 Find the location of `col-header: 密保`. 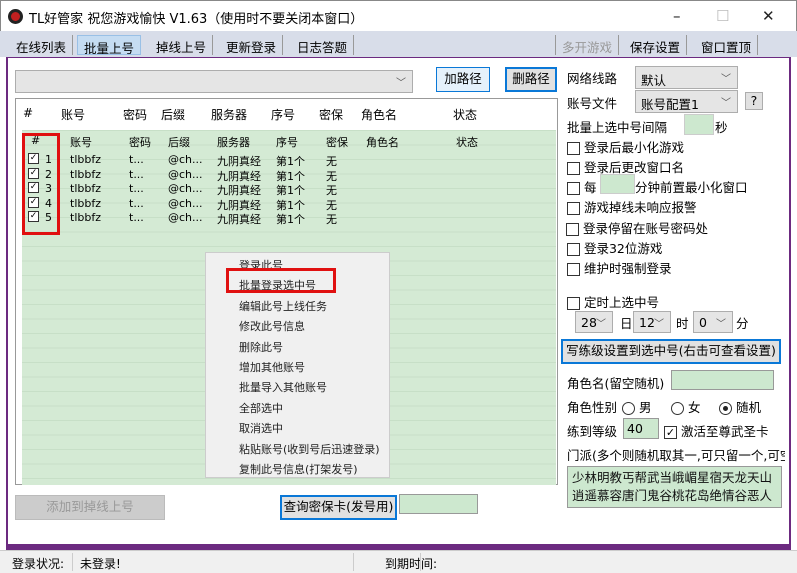

col-header: 密保 is located at coordinates (331, 114).